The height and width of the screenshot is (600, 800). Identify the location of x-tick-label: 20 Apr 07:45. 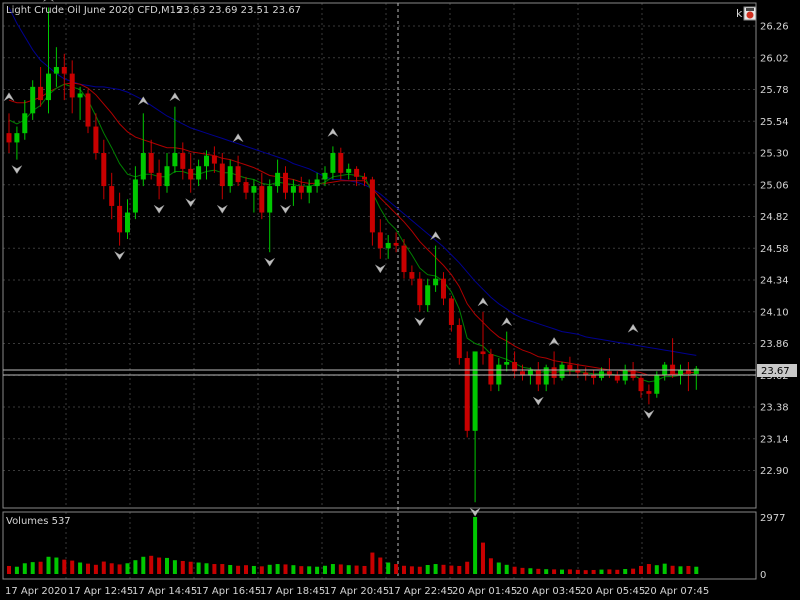
(676, 591).